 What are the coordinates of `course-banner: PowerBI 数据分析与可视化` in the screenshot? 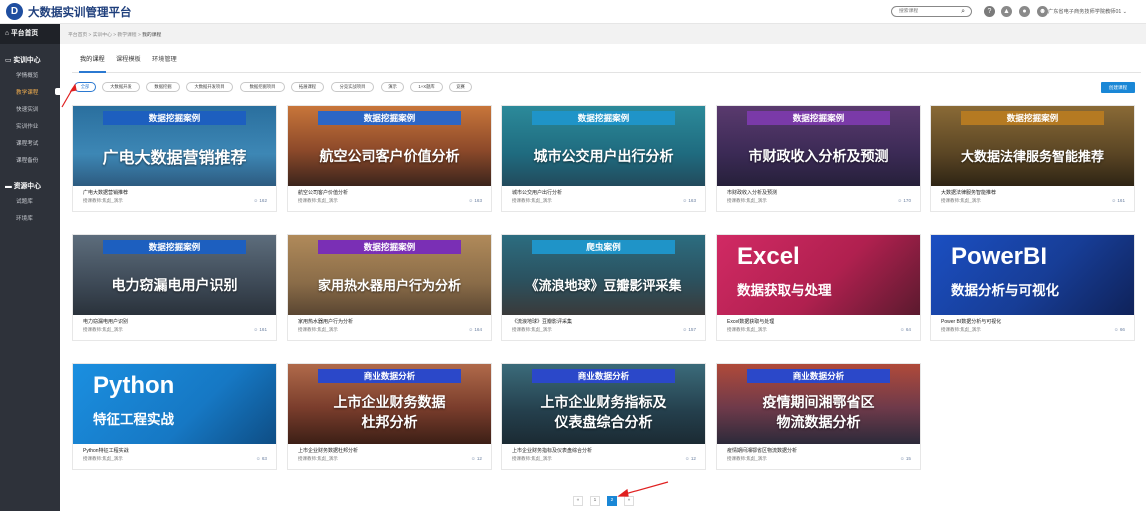 It's located at (1032, 275).